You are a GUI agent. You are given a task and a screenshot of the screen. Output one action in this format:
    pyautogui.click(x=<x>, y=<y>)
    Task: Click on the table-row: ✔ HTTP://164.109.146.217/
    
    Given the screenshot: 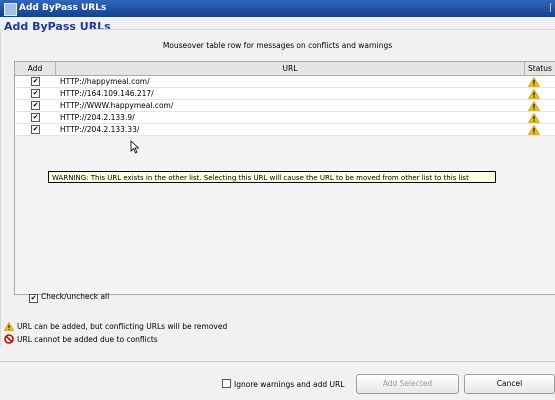 What is the action you would take?
    pyautogui.click(x=285, y=94)
    